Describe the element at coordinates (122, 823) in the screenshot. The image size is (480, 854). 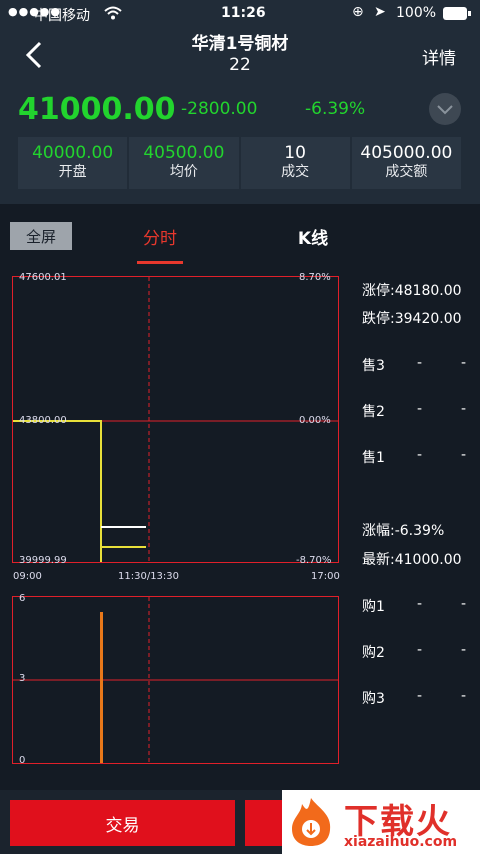
I see `trade-button: 交易` at that location.